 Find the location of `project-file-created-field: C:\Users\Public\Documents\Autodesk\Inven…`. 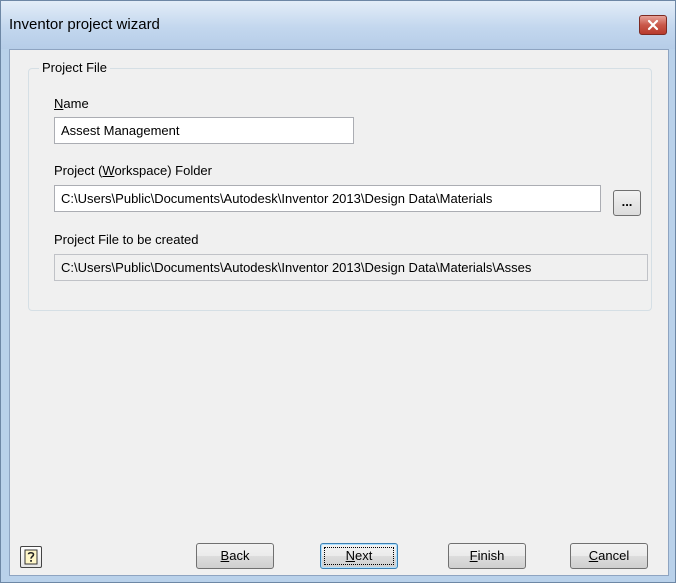

project-file-created-field: C:\Users\Public\Documents\Autodesk\Inven… is located at coordinates (351, 267).